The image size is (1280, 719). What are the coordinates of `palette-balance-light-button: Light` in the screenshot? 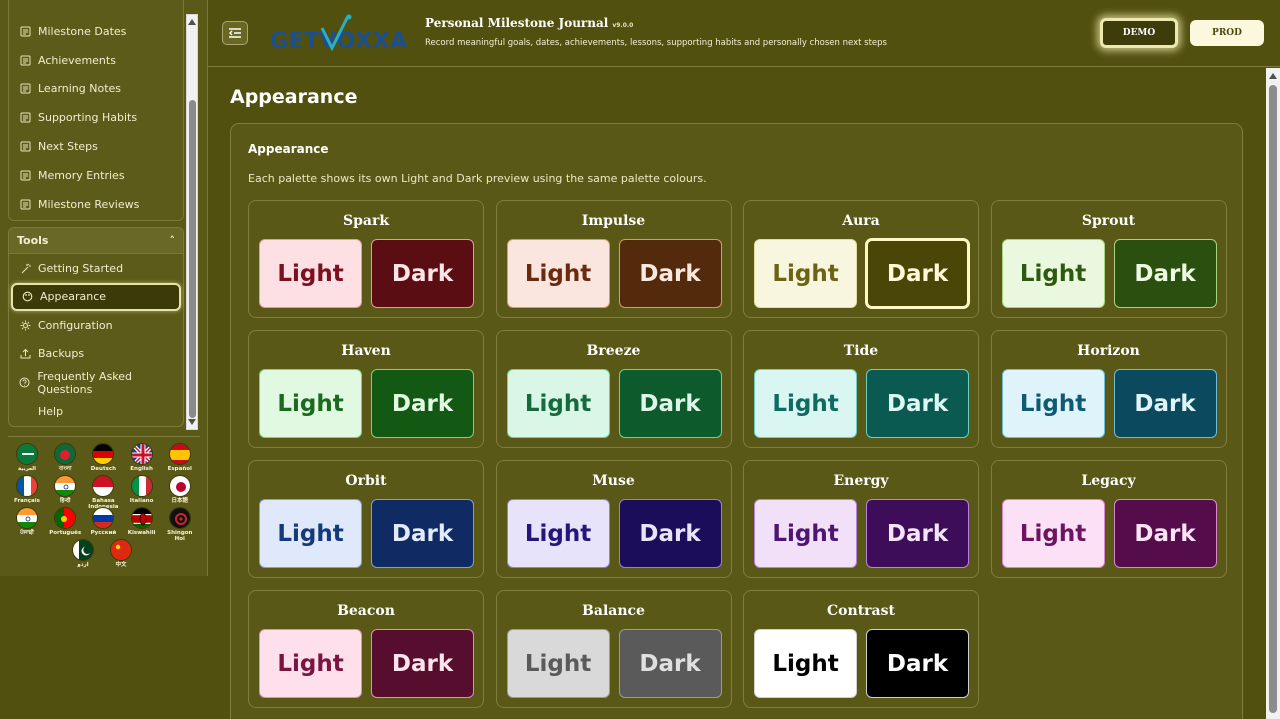 It's located at (558, 663).